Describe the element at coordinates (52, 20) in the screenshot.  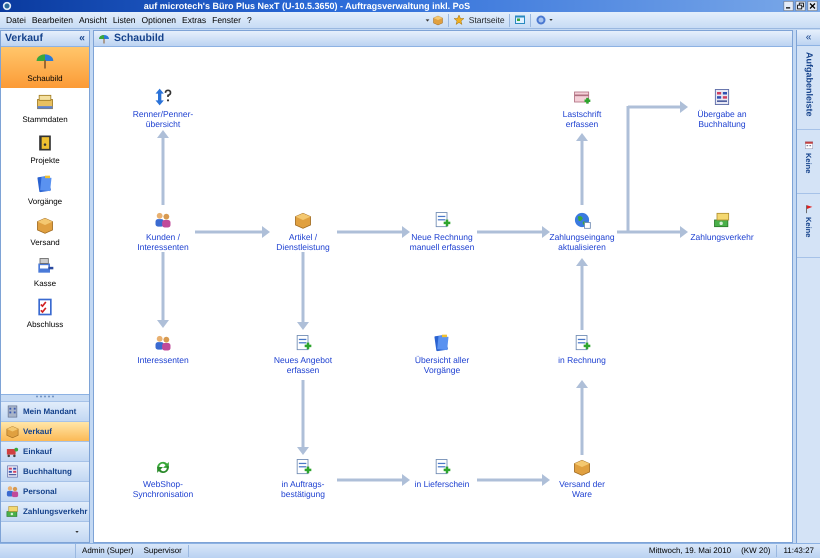
I see `menu-item: Bearbeiten` at that location.